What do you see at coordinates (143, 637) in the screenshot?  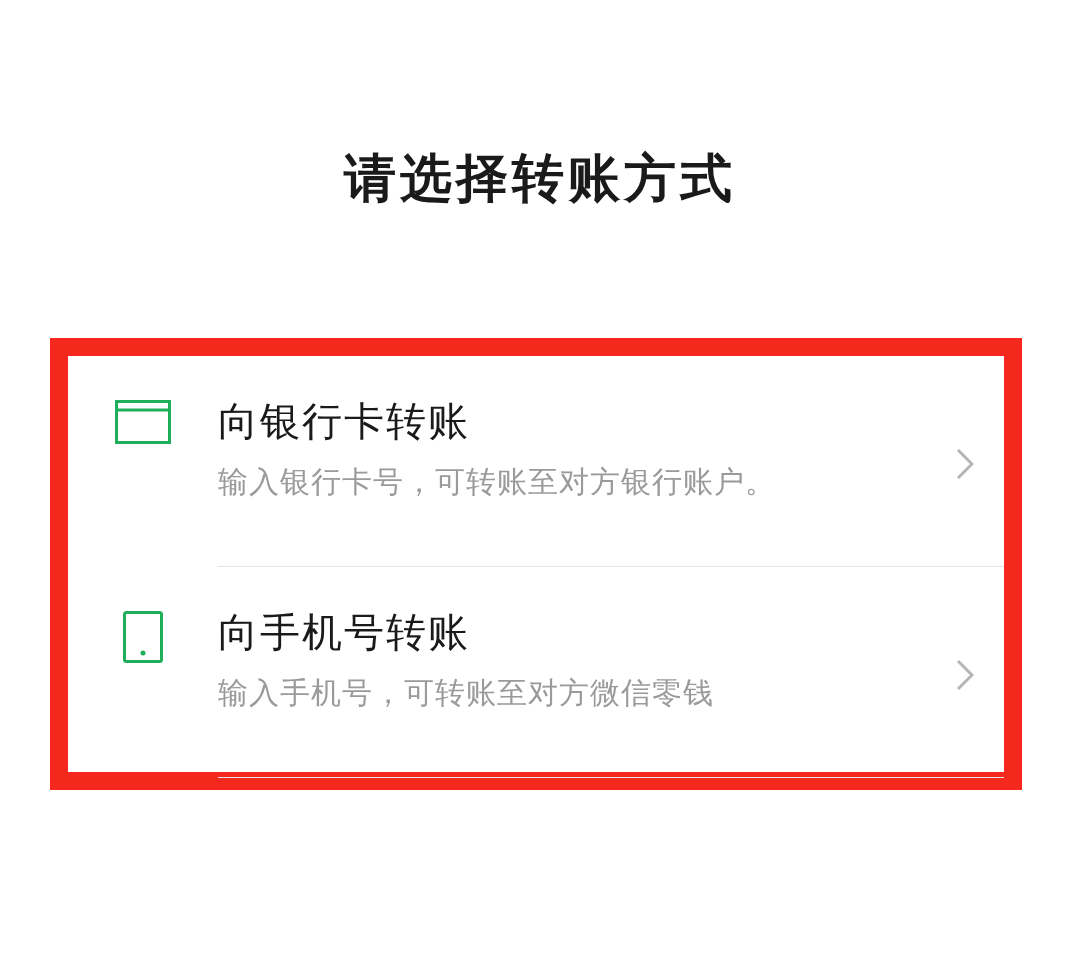 I see `phone-icon` at bounding box center [143, 637].